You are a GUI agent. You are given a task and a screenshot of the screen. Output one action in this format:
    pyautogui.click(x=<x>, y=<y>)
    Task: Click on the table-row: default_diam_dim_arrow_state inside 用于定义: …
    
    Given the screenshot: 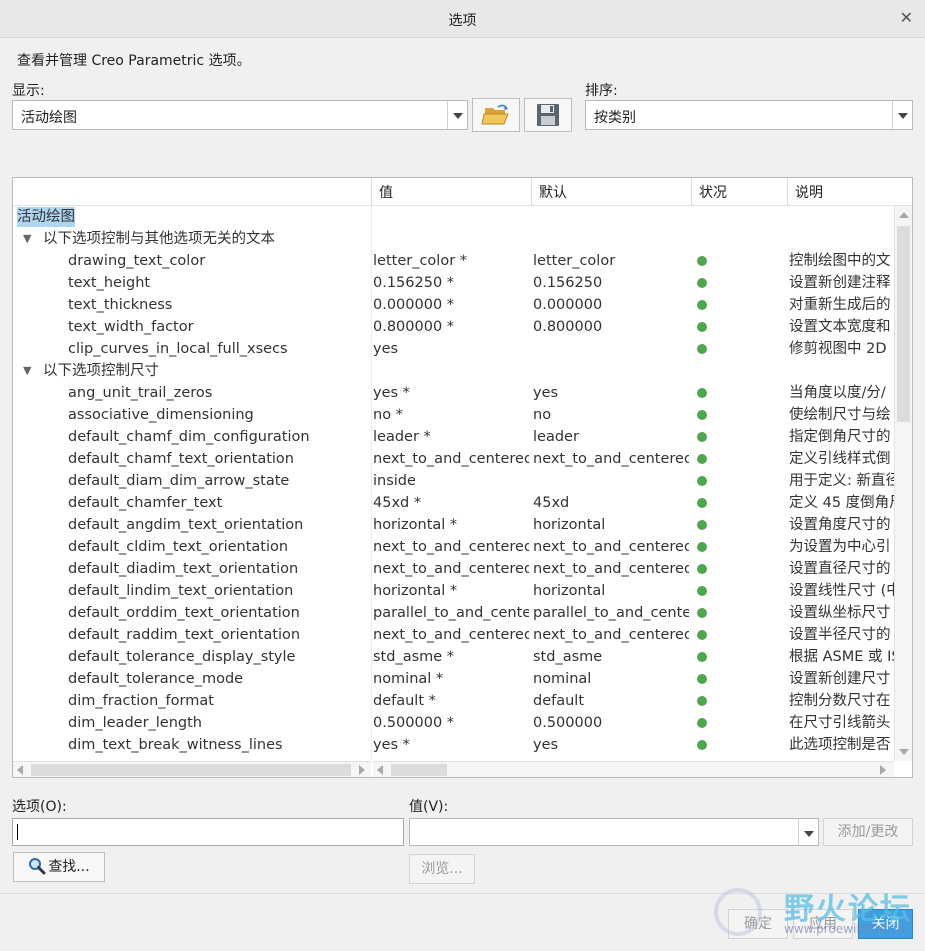 What is the action you would take?
    pyautogui.click(x=453, y=481)
    